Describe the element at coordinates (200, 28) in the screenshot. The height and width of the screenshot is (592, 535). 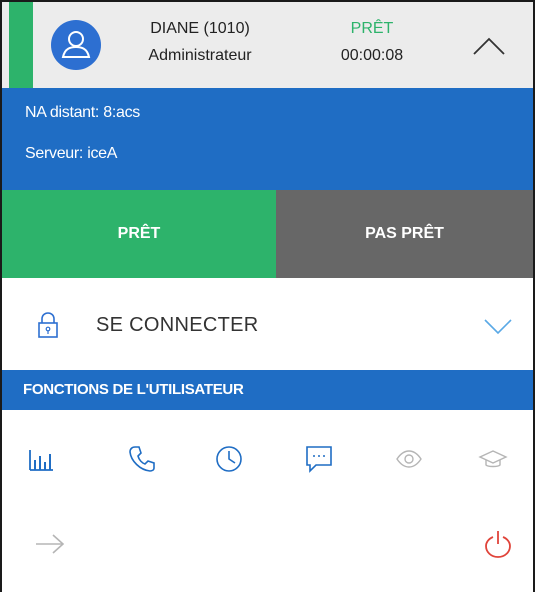
I see `agent-name: DIANE (1010)` at that location.